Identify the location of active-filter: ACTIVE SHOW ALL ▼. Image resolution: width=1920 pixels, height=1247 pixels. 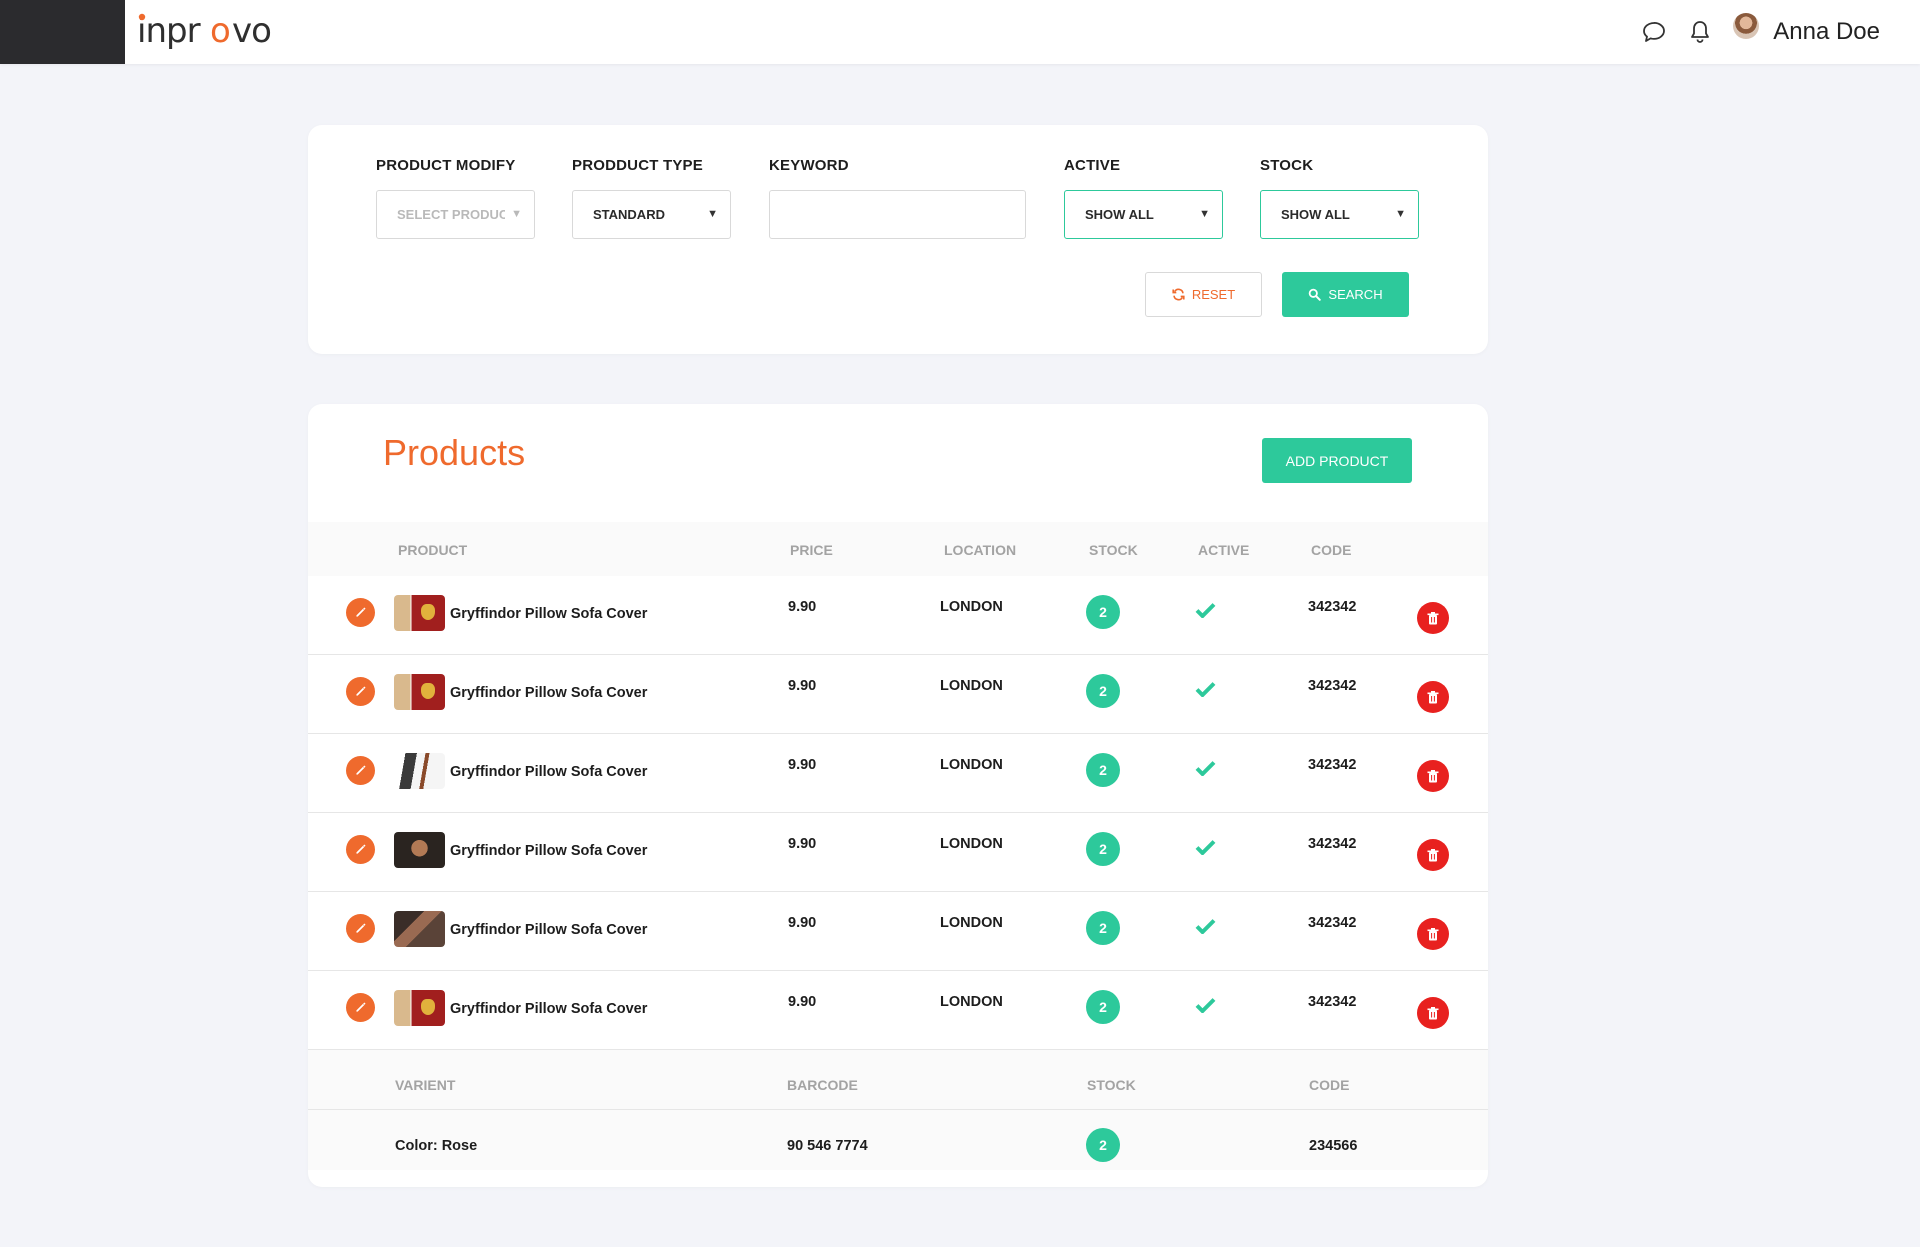
(1143, 198).